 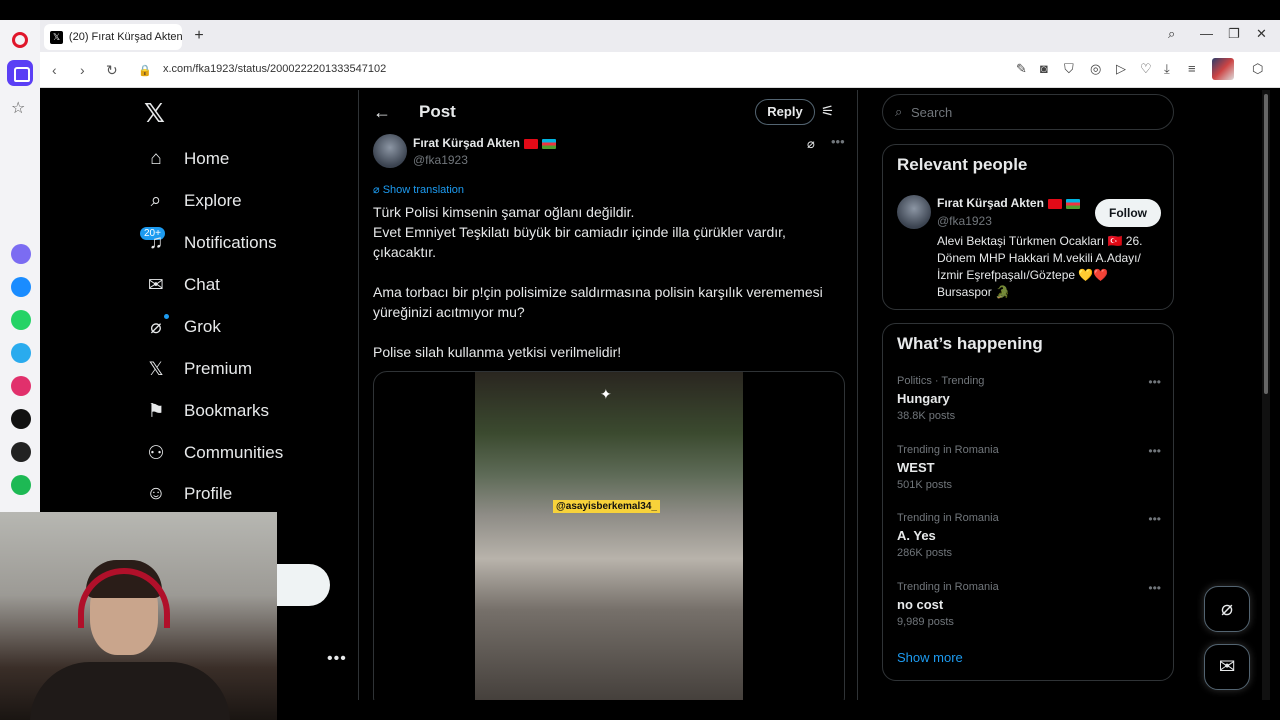 I want to click on search-tabs-icon: ⌕, so click(x=1171, y=34).